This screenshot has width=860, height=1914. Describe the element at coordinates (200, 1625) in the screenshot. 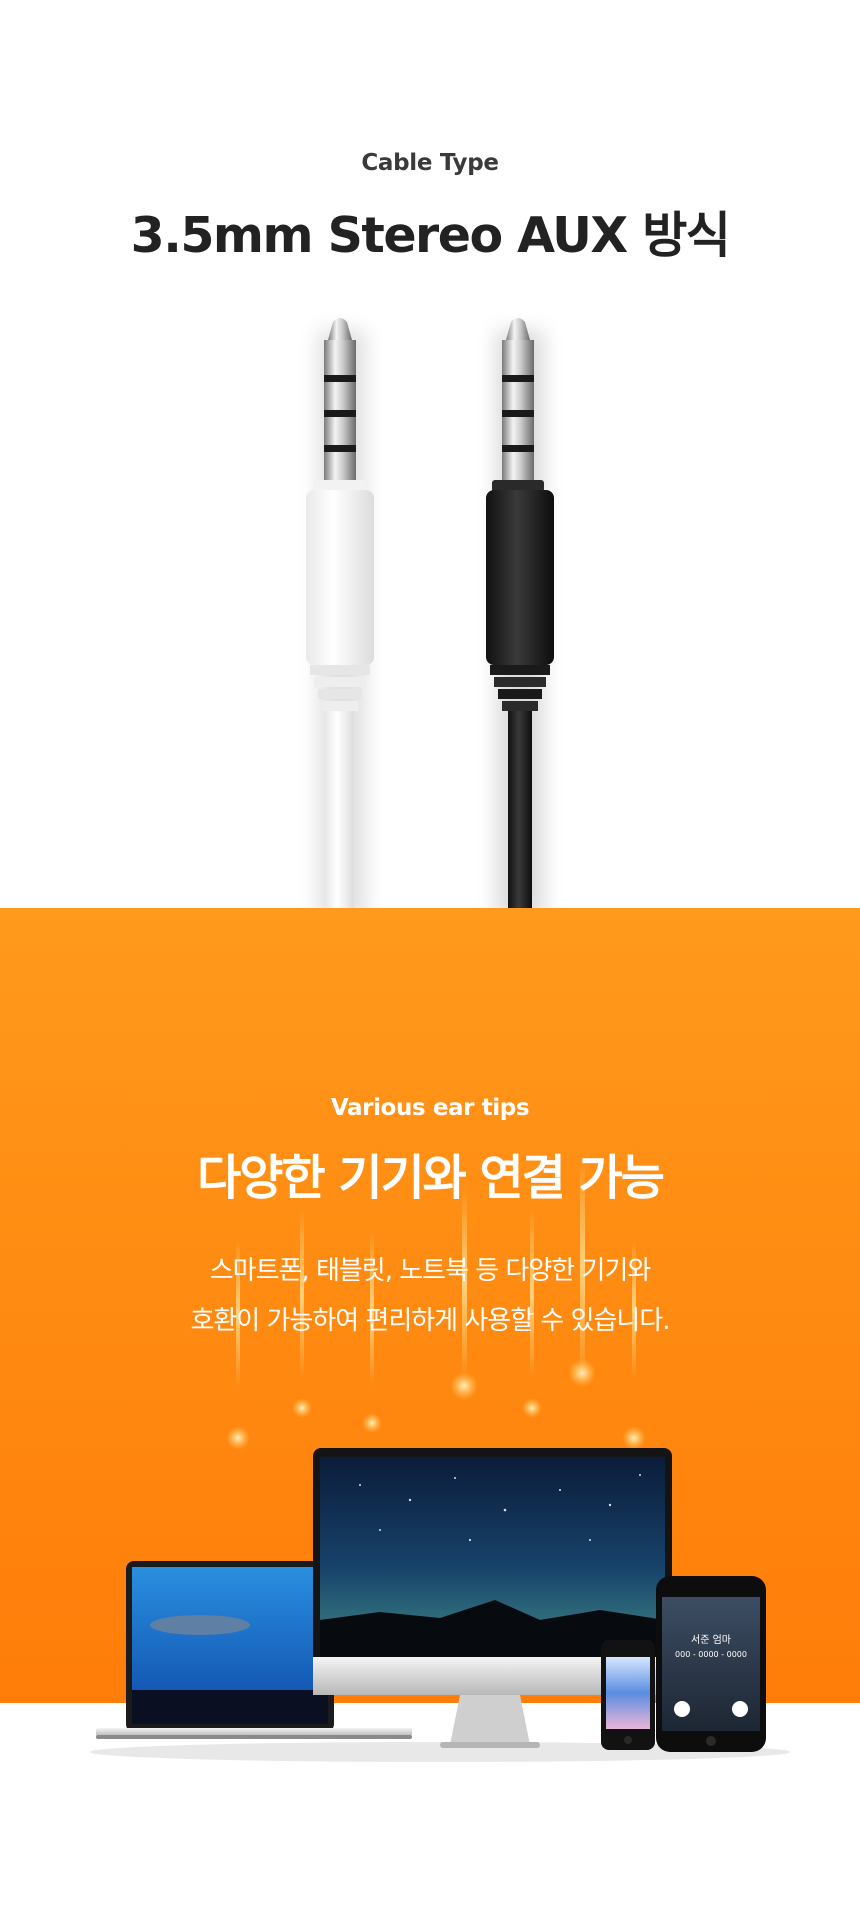

I see `whale-shark` at that location.